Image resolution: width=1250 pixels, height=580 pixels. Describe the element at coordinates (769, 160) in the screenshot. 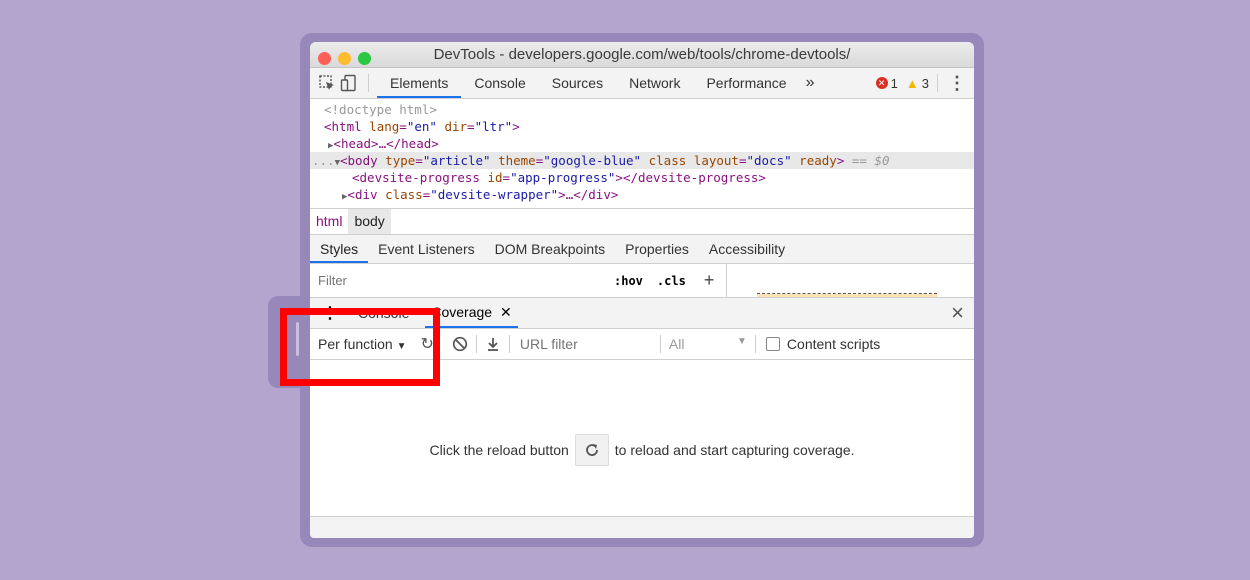

I see `attr-value: "docs"` at that location.